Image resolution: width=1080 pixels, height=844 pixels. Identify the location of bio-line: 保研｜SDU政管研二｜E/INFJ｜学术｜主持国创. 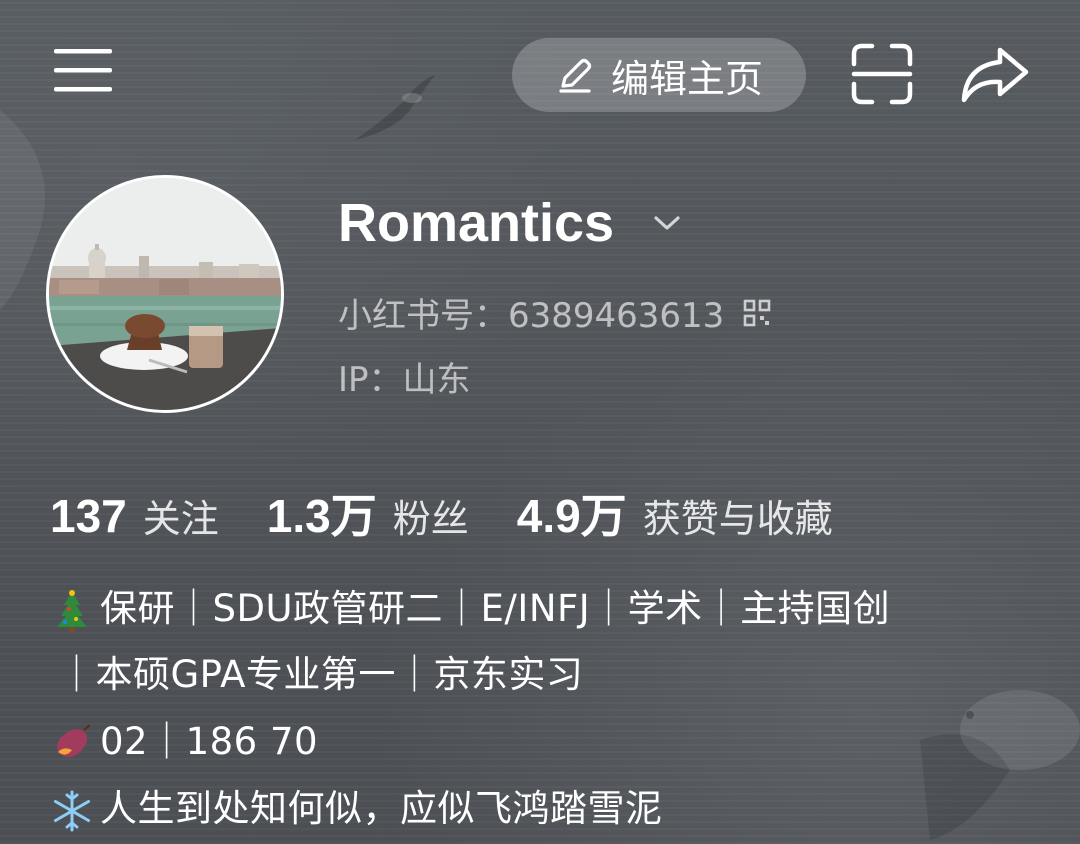
(470, 605).